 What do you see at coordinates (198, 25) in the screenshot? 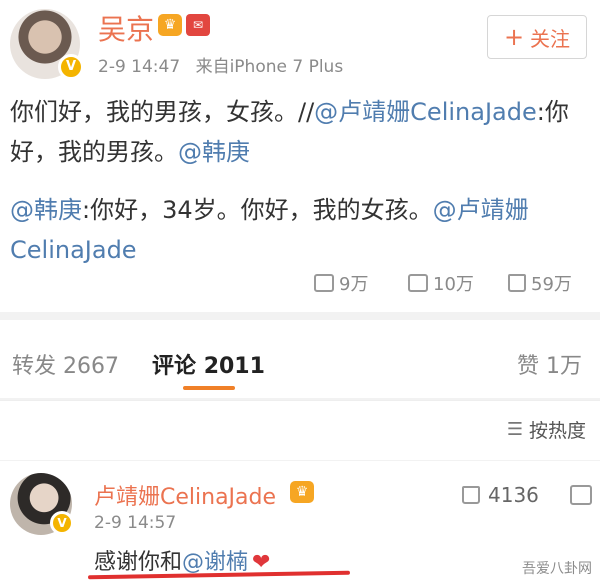
I see `vip-icon: ✉` at bounding box center [198, 25].